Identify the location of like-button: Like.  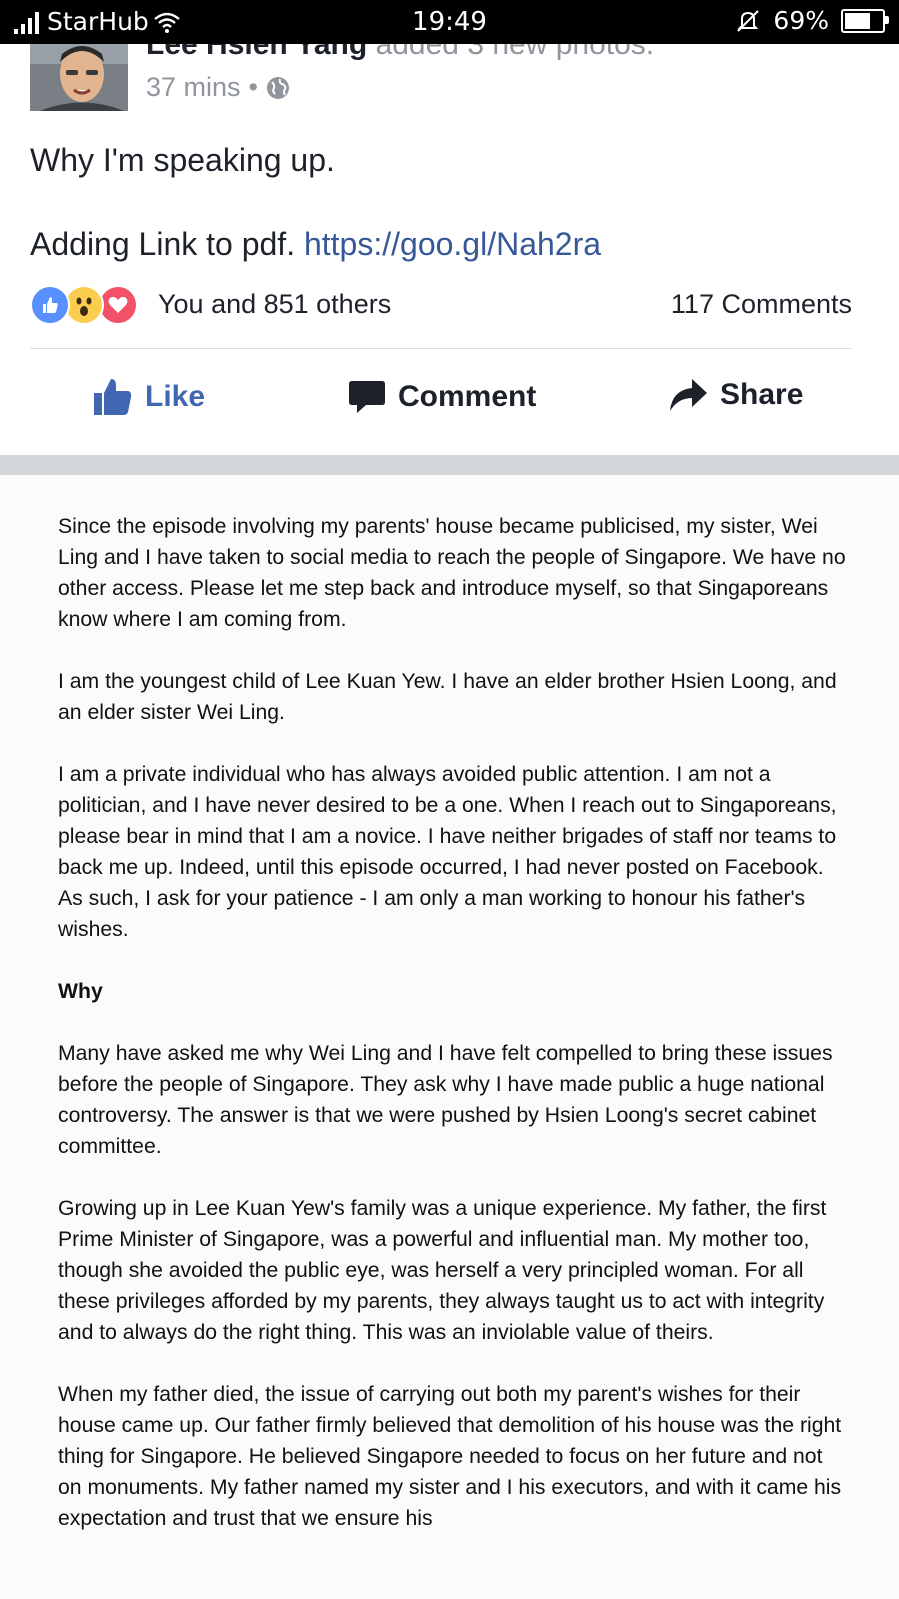
(149, 397).